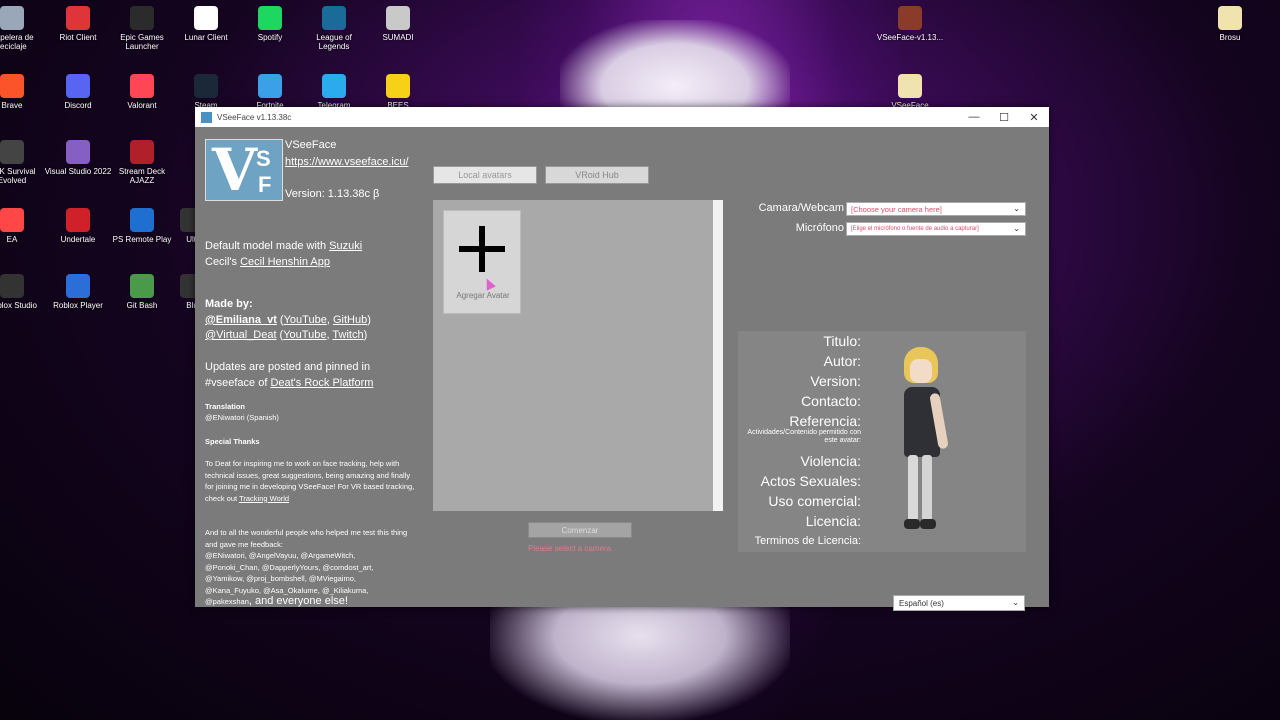  I want to click on emiliana-link: @Emiliana_vt, so click(241, 320).